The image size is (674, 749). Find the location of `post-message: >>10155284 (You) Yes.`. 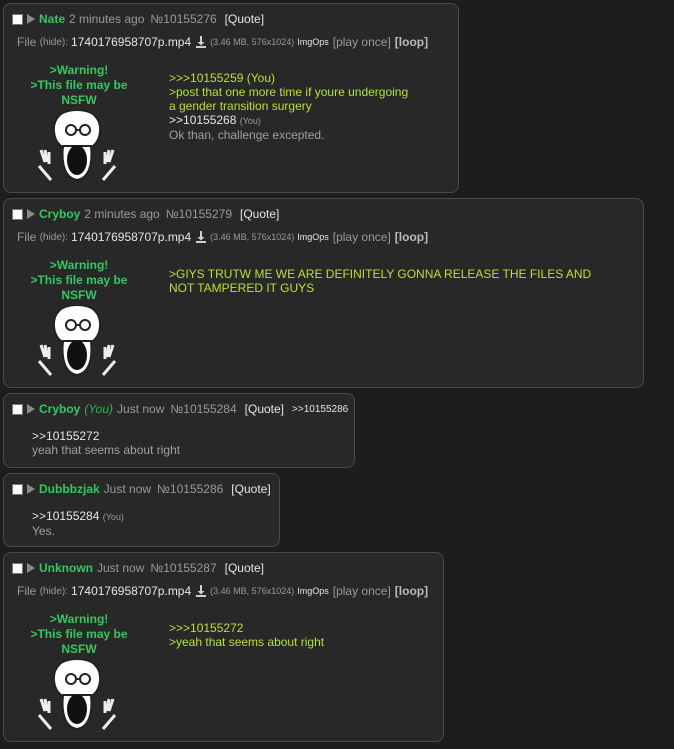

post-message: >>10155284 (You) Yes. is located at coordinates (78, 523).